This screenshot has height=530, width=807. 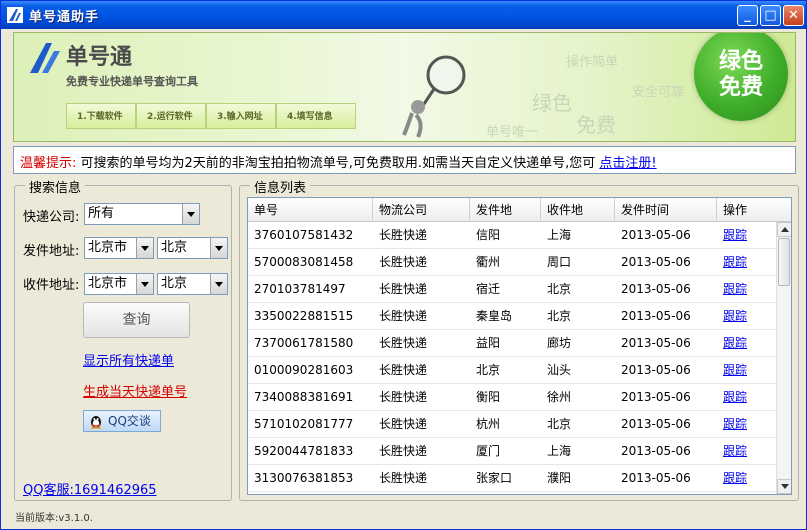 What do you see at coordinates (559, 478) in the screenshot?
I see `cell-destination: 濮阳` at bounding box center [559, 478].